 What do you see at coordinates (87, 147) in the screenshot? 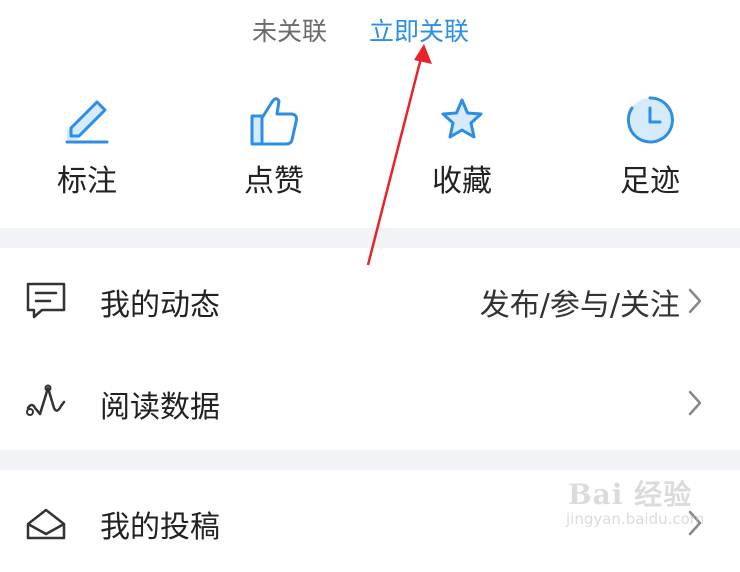
I see `quick-action-annotate: 标注` at bounding box center [87, 147].